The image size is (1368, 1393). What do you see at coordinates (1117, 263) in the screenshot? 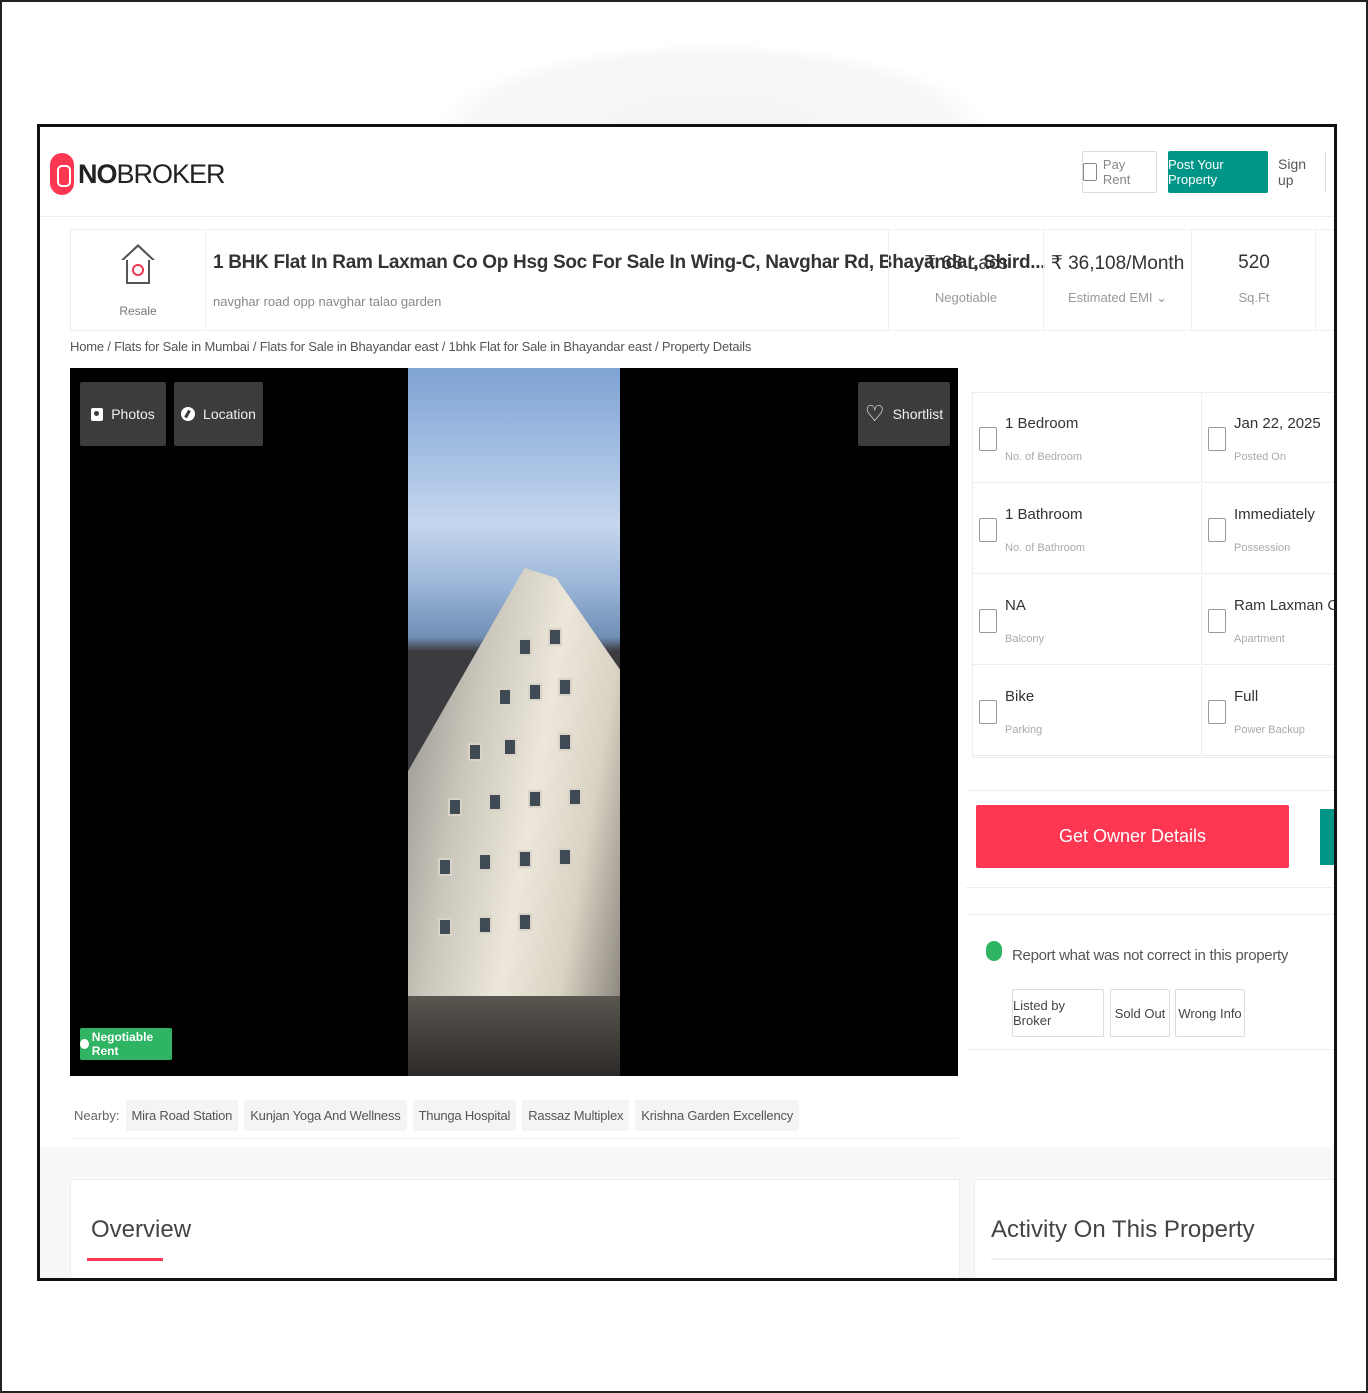
I see `emi-value: ₹ 36,108/Month` at bounding box center [1117, 263].